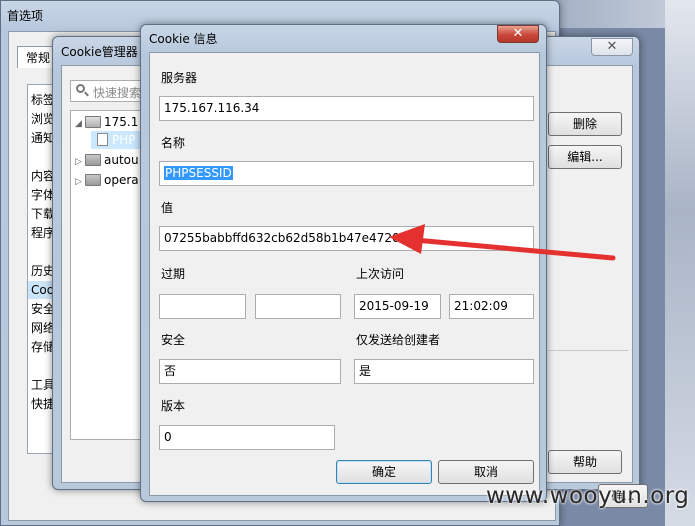 This screenshot has width=695, height=526. What do you see at coordinates (384, 472) in the screenshot?
I see `ok-button: 确定` at bounding box center [384, 472].